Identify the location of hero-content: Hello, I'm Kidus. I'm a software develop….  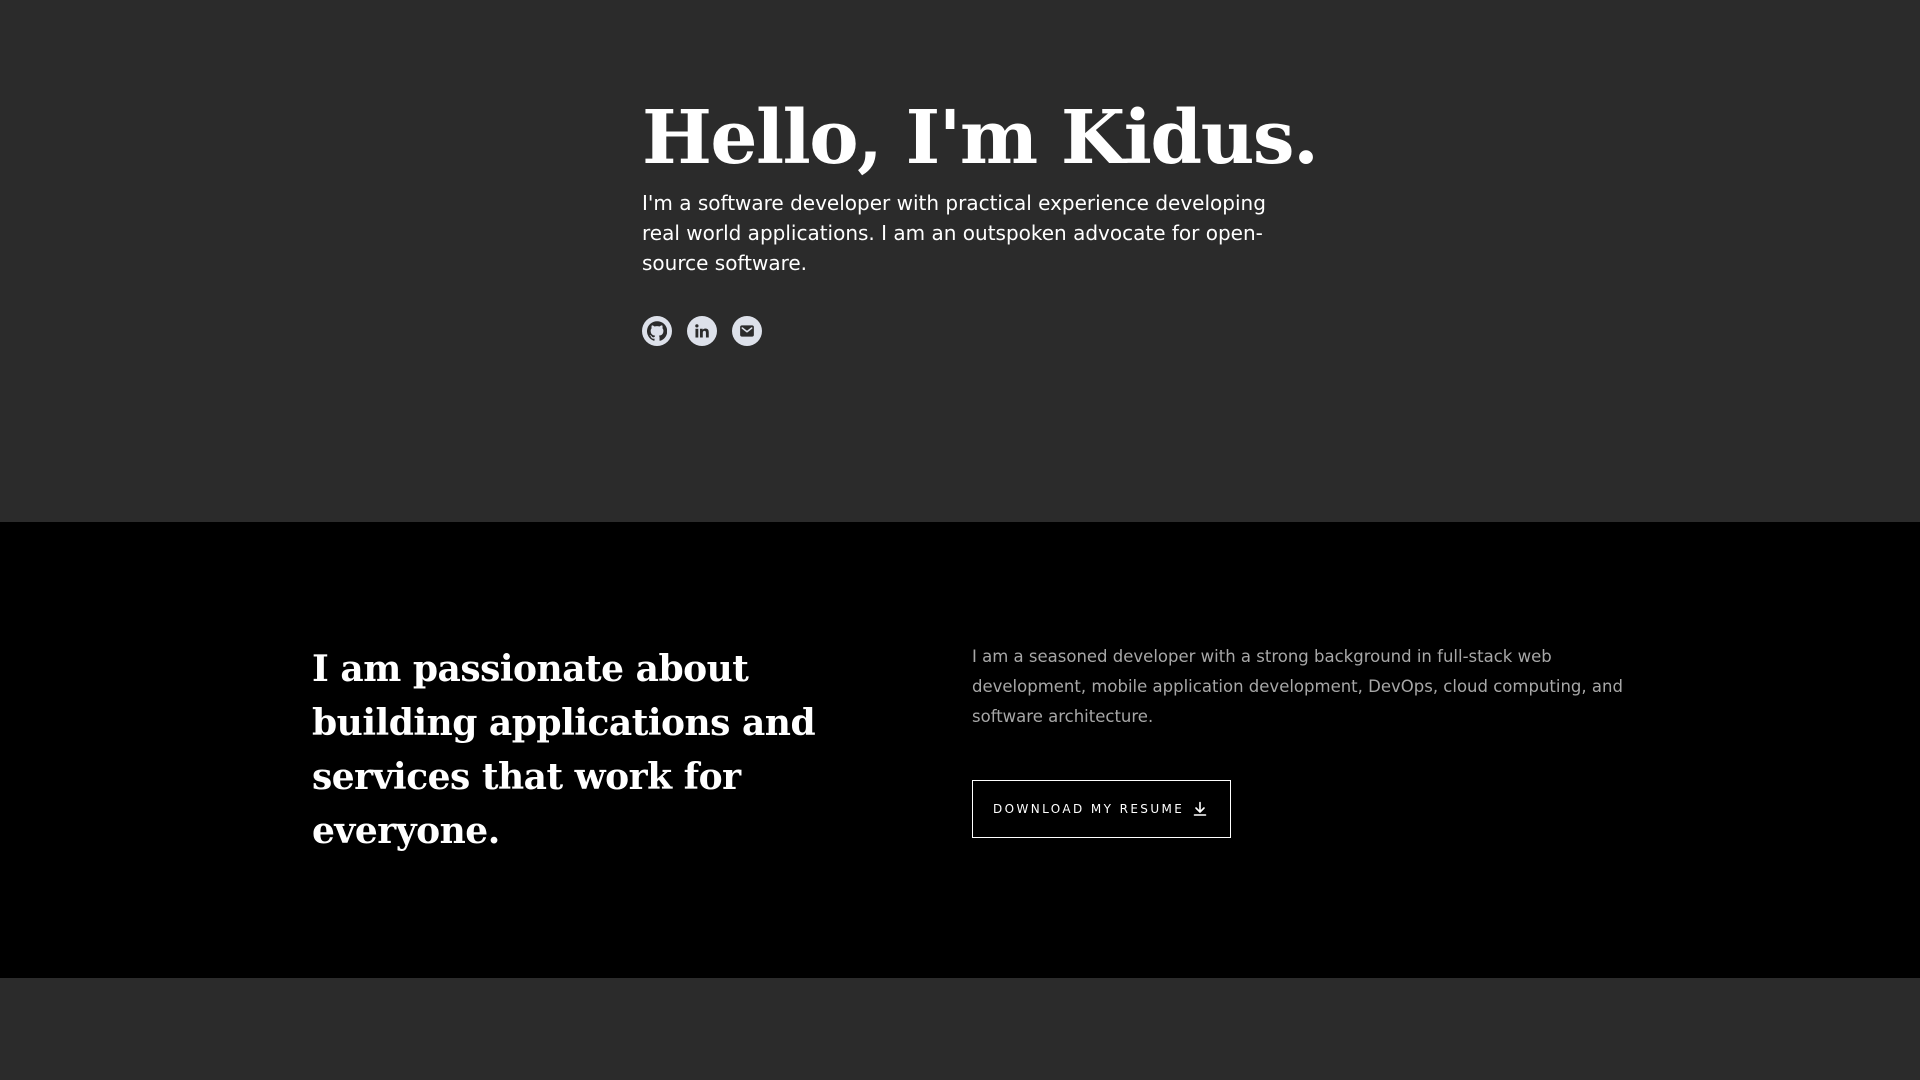
(980, 217).